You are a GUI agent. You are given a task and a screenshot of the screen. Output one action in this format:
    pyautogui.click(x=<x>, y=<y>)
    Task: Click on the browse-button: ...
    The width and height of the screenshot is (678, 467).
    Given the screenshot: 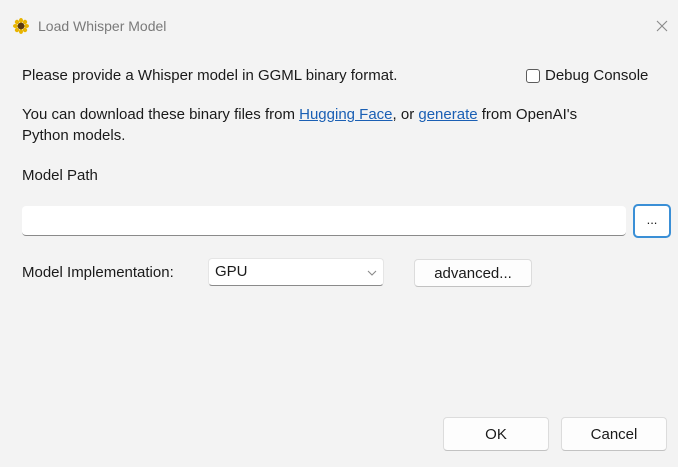 What is the action you would take?
    pyautogui.click(x=652, y=221)
    